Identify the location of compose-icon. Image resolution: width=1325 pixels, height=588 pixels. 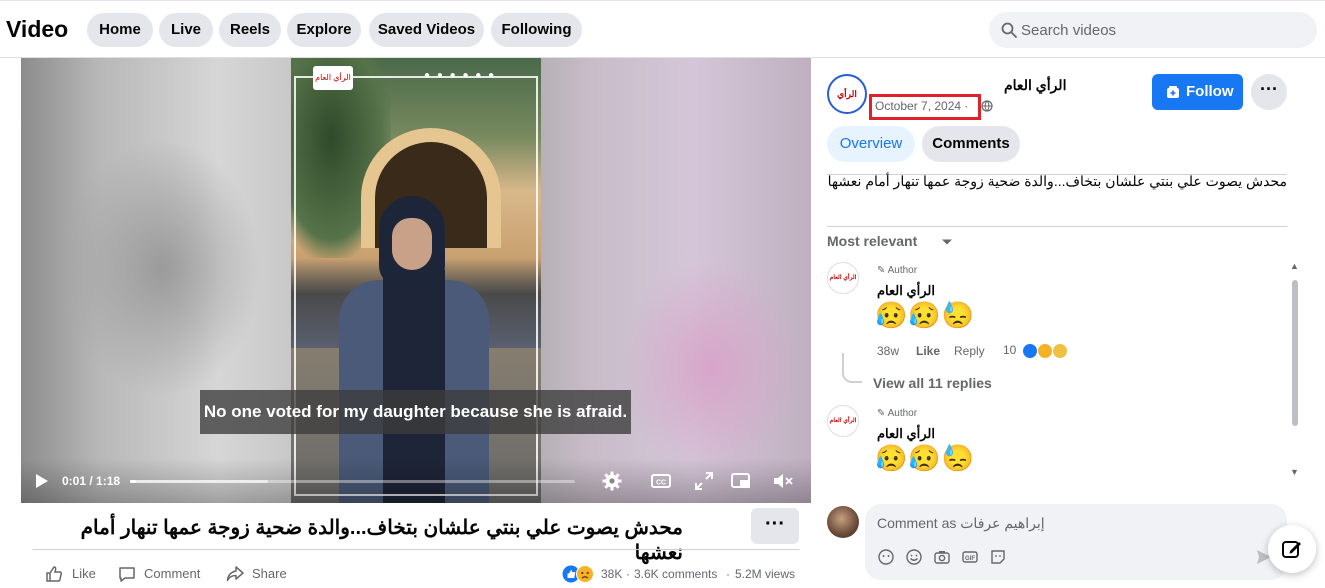
(1291, 549).